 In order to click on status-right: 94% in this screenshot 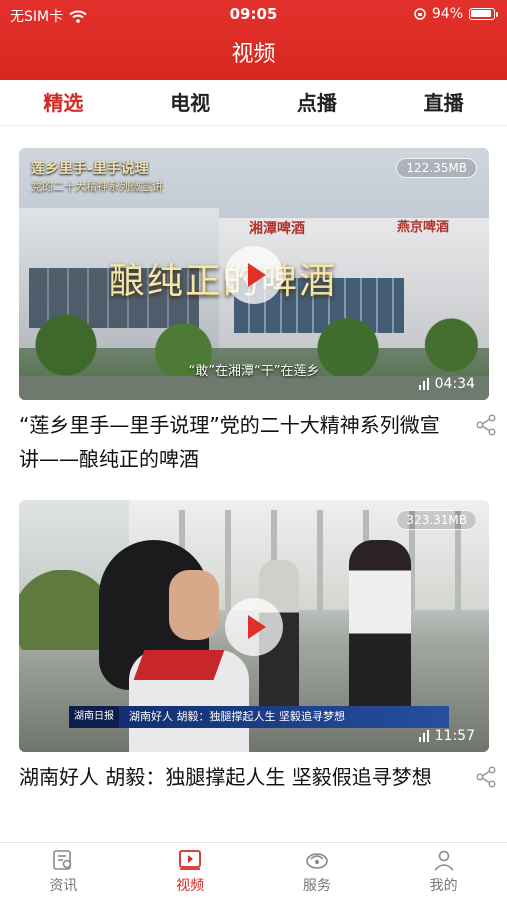, I will do `click(456, 14)`.